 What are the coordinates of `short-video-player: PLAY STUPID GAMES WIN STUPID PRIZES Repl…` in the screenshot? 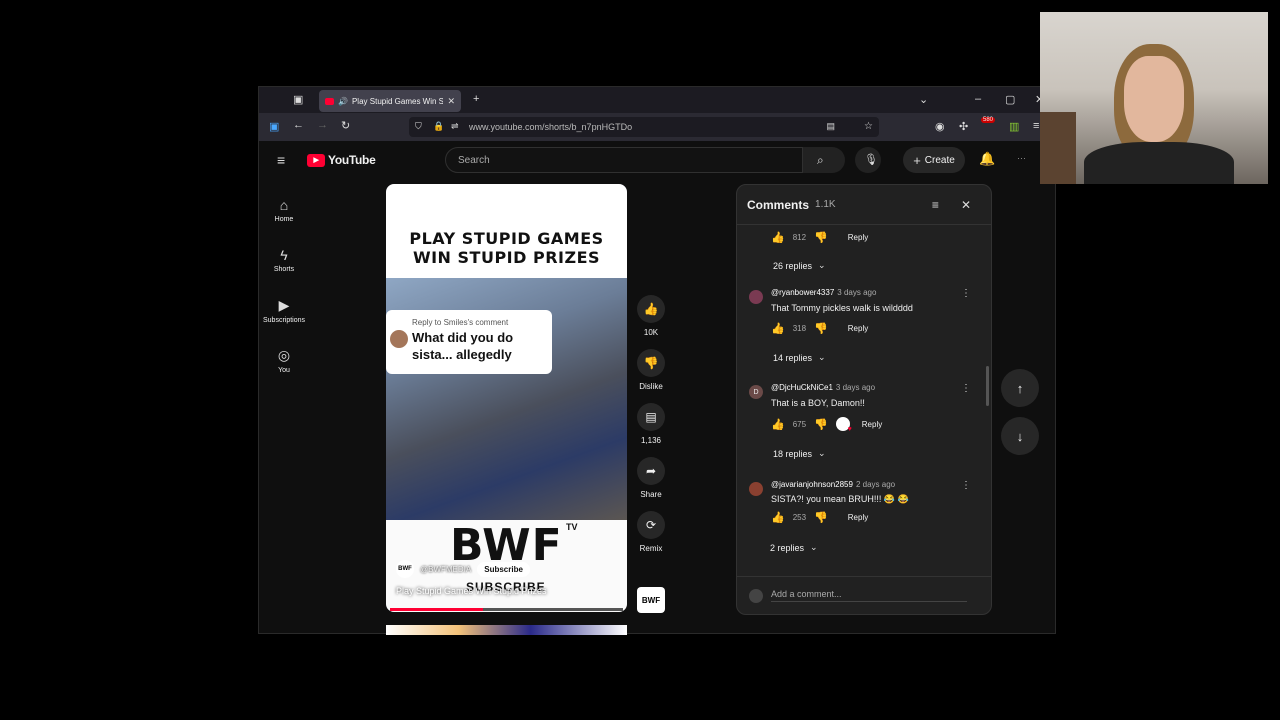 It's located at (506, 398).